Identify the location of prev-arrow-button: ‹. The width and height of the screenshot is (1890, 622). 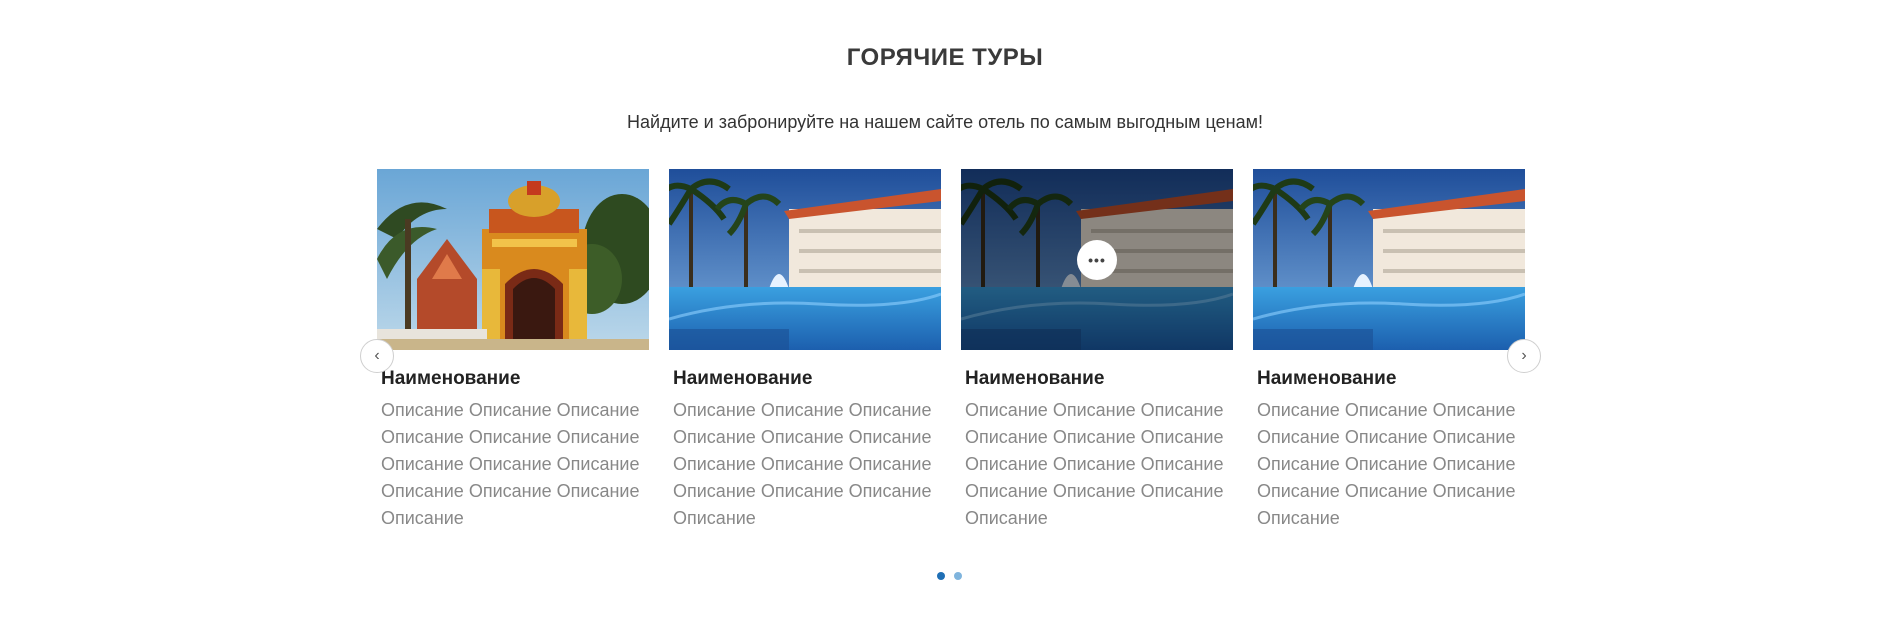
(377, 356).